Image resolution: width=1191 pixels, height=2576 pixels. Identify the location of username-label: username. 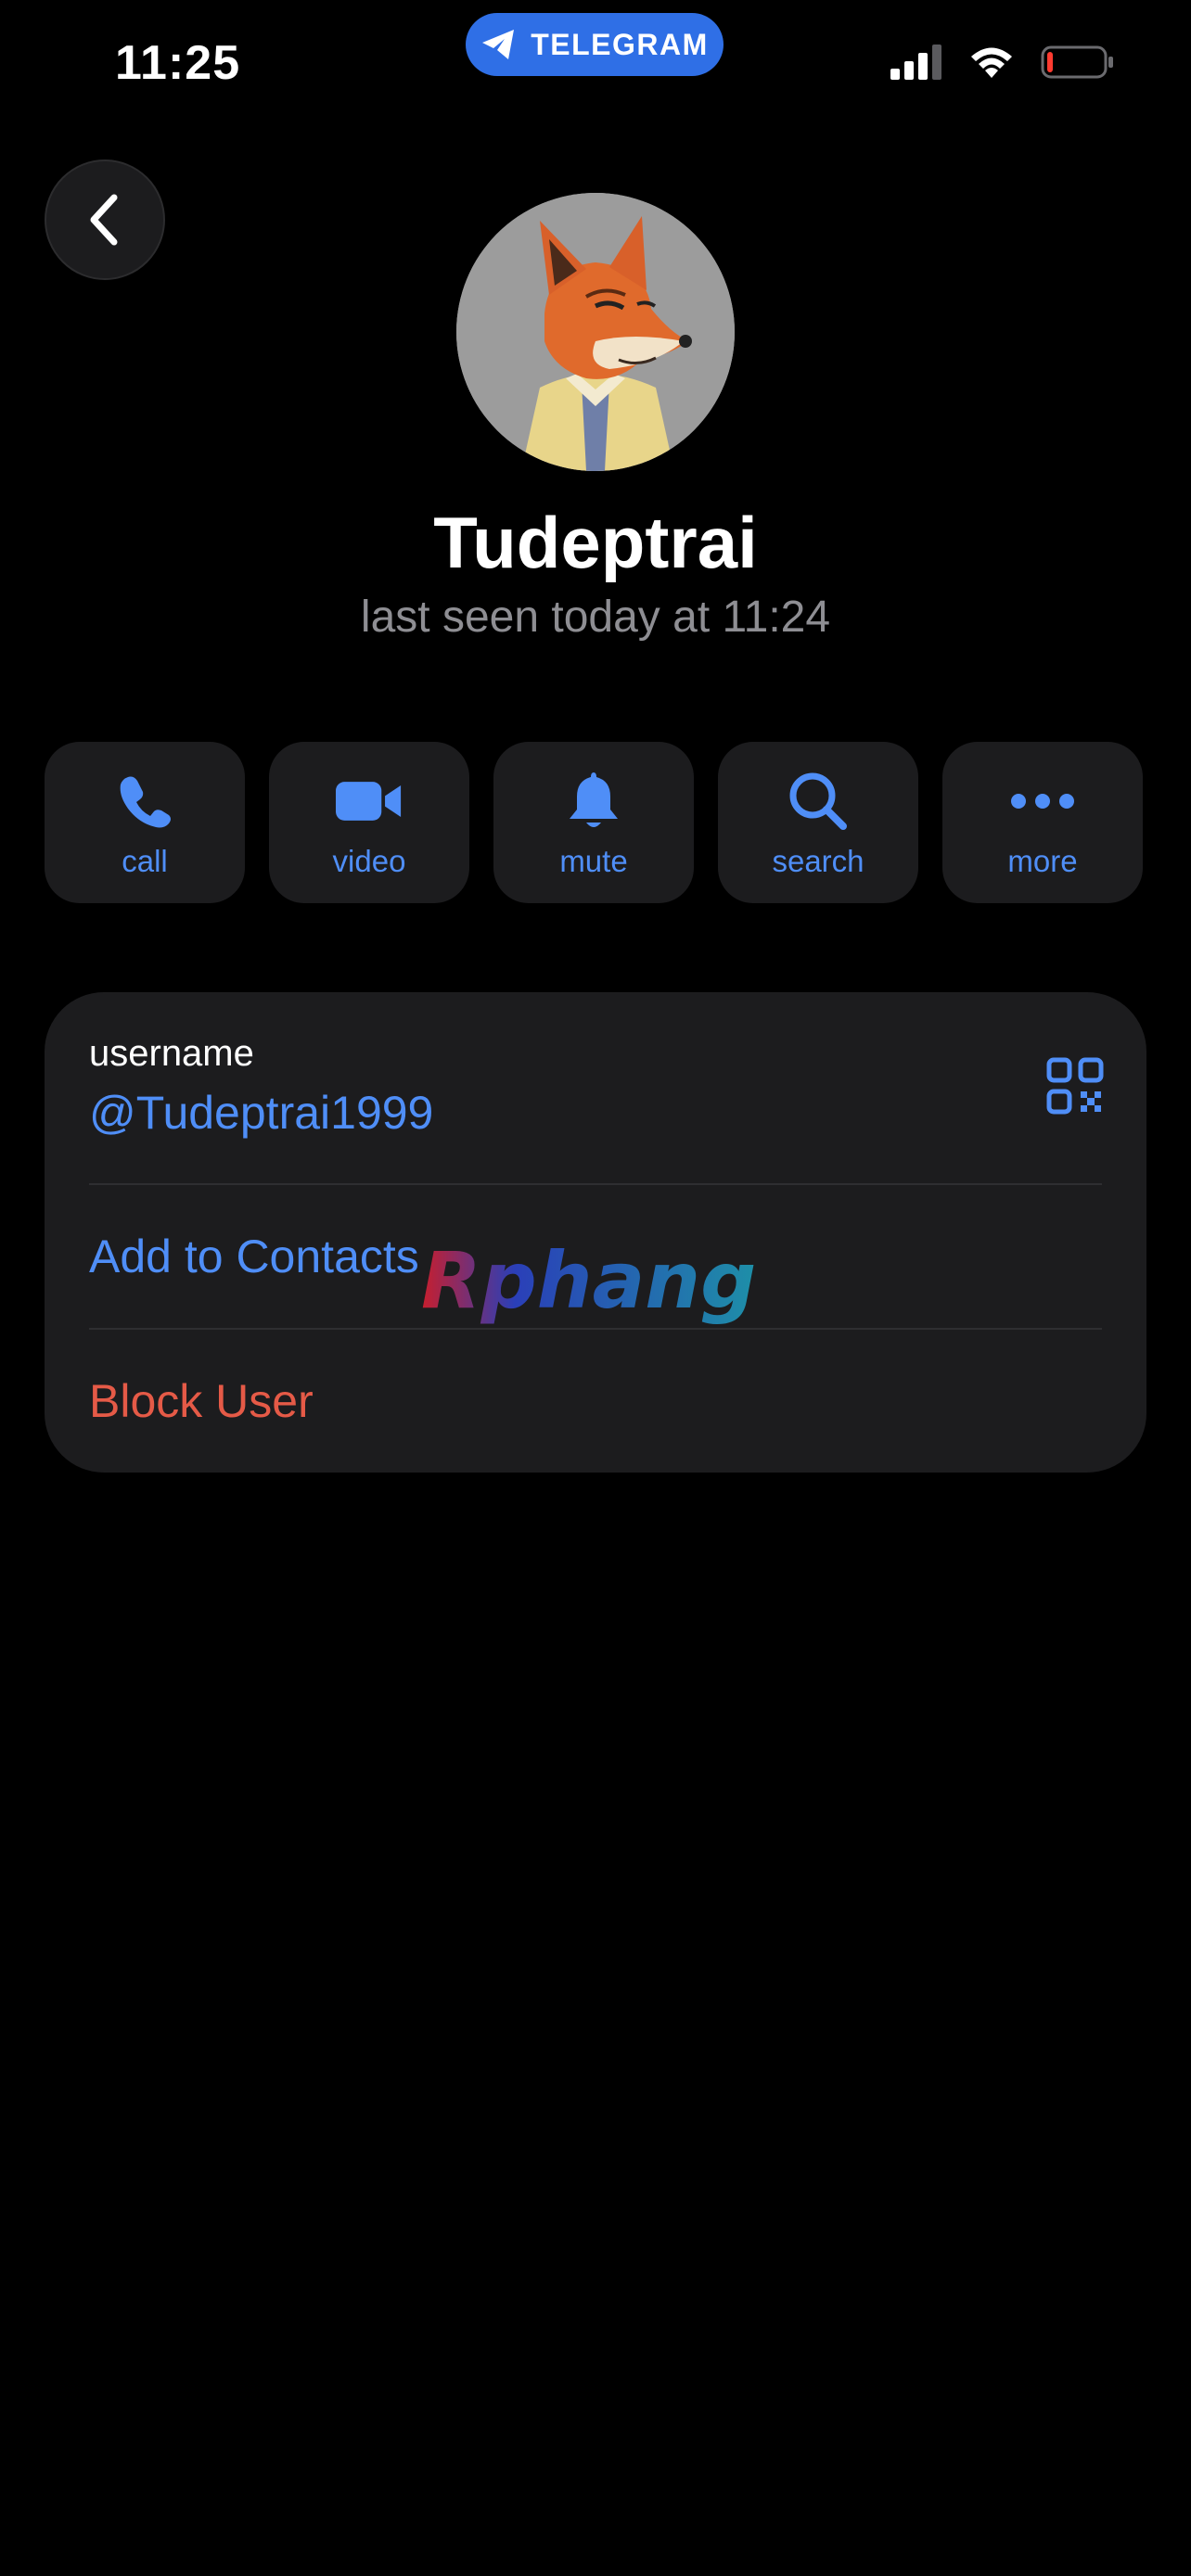
(171, 1053).